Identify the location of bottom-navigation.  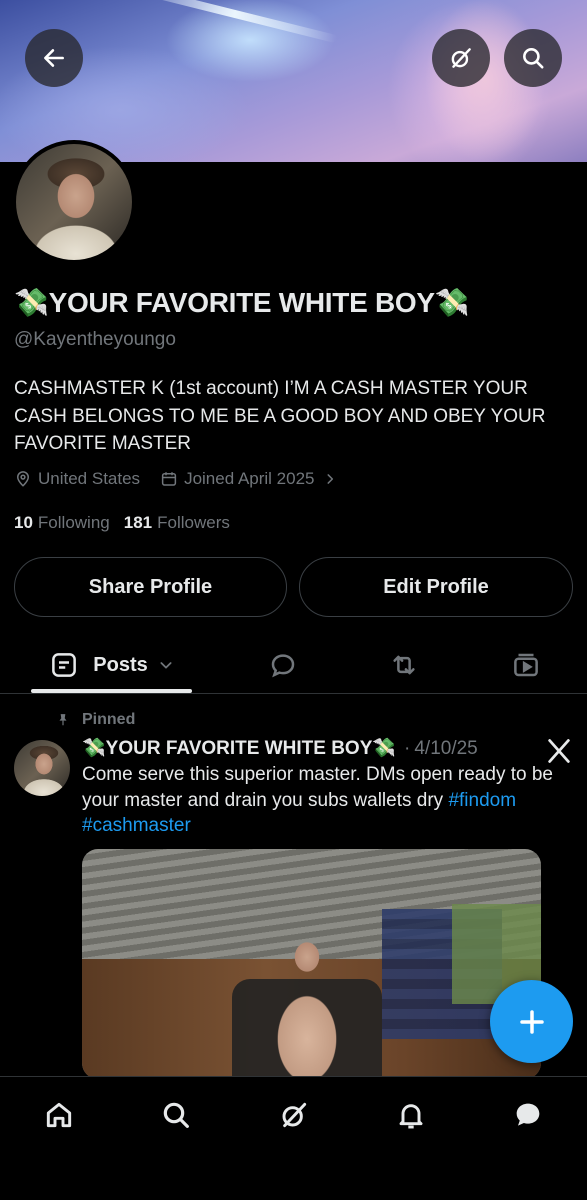
(293, 1138).